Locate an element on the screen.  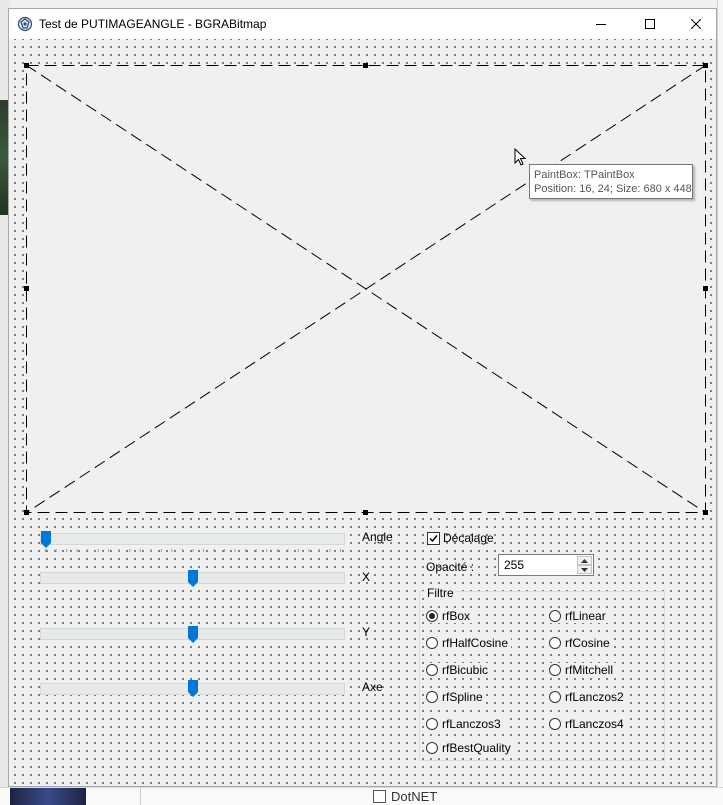
radio-rfhalfcosine: rfHalfCosine is located at coordinates (469, 643).